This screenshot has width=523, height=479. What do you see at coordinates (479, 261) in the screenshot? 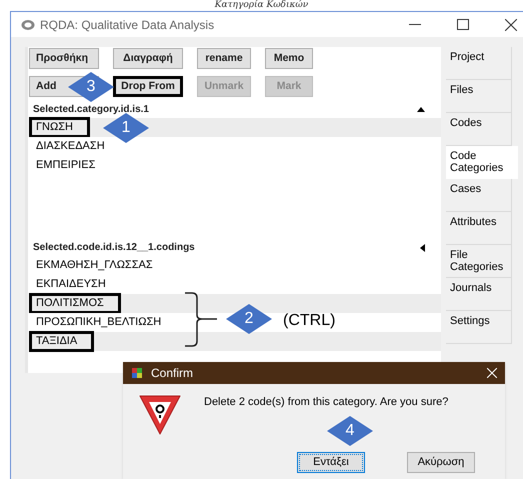
I see `side-tab: File Categories` at bounding box center [479, 261].